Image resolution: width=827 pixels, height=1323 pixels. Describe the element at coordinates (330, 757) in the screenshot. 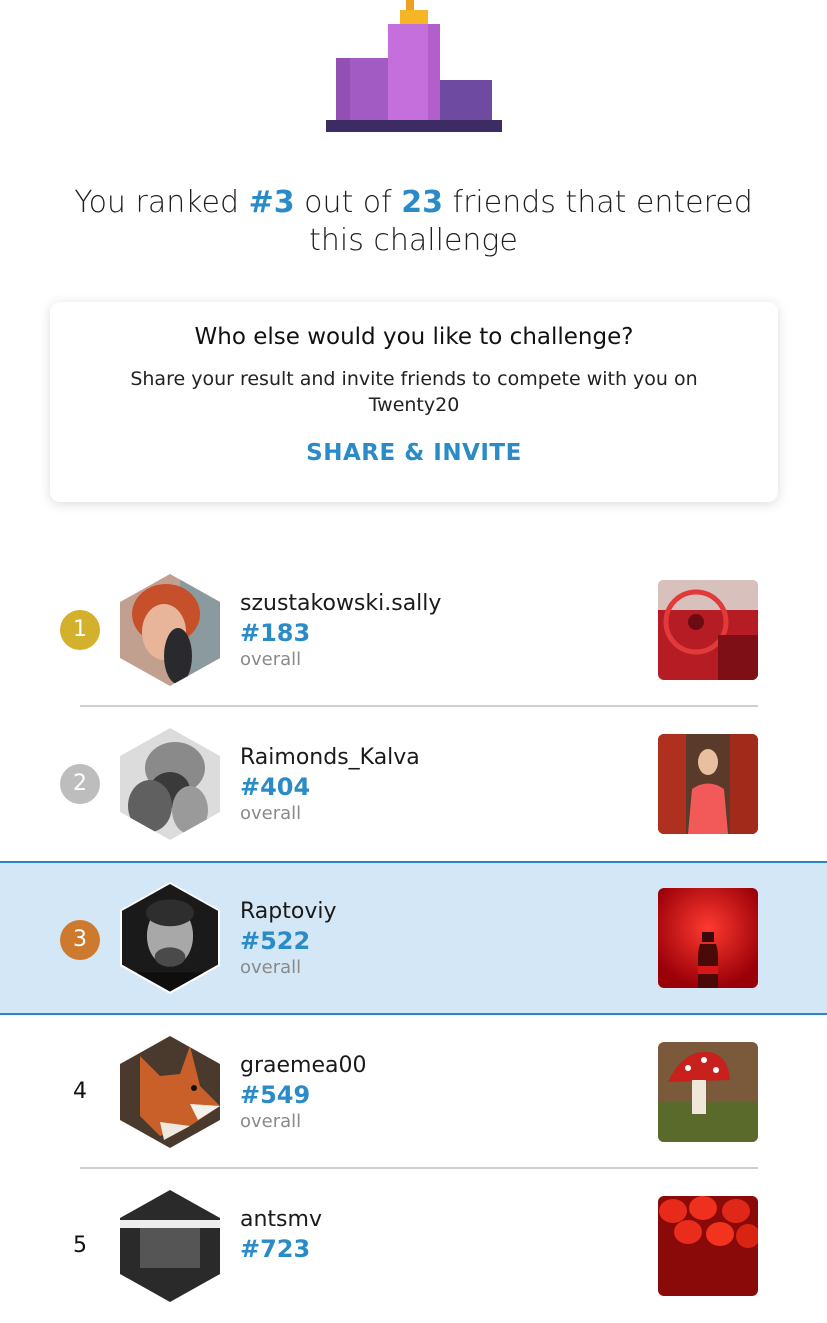

I see `username: Raimonds_Kalva` at that location.